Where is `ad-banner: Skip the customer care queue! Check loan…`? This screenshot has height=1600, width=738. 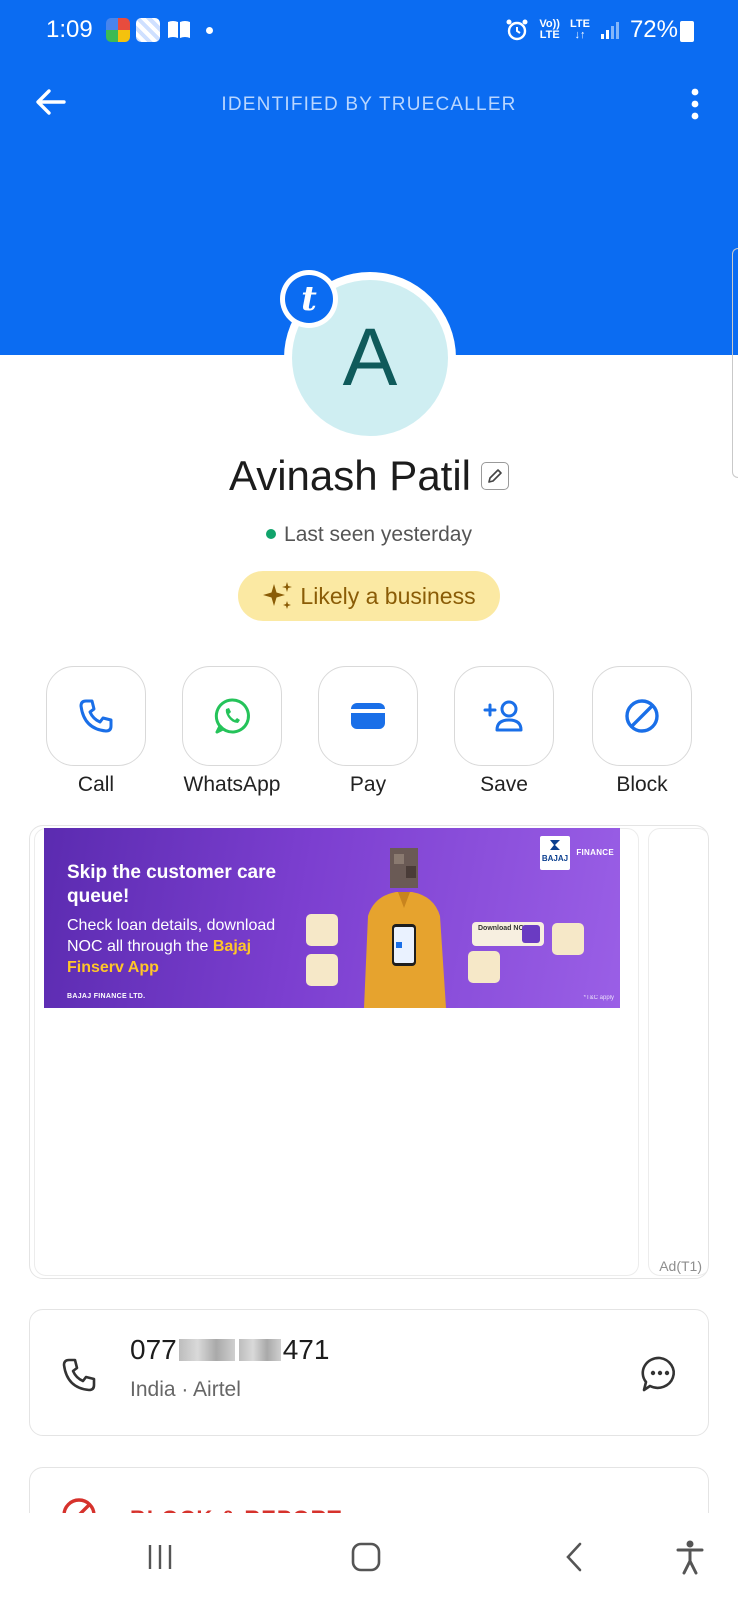
ad-banner: Skip the customer care queue! Check loan… is located at coordinates (332, 918).